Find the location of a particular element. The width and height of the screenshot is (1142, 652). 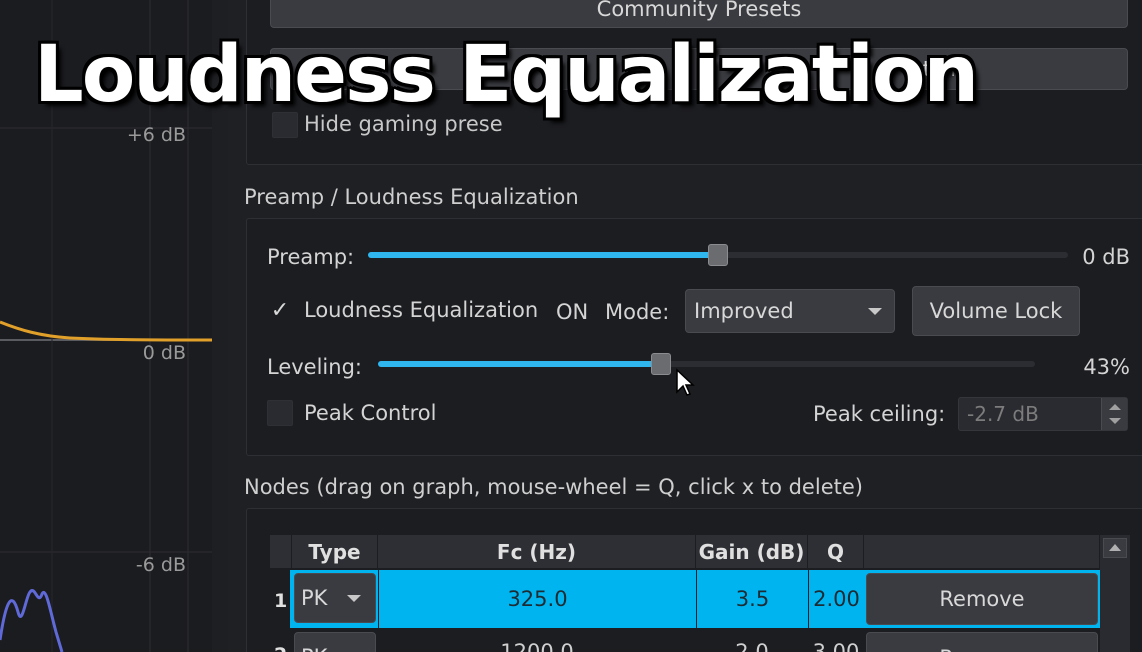

mode-select: Improved is located at coordinates (790, 311).